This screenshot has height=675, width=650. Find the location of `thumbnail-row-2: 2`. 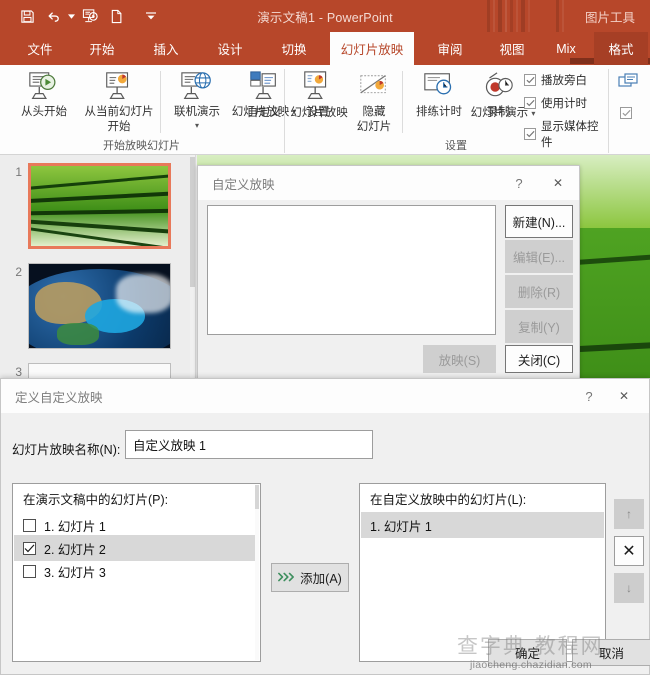

thumbnail-row-2: 2 is located at coordinates (98, 306).